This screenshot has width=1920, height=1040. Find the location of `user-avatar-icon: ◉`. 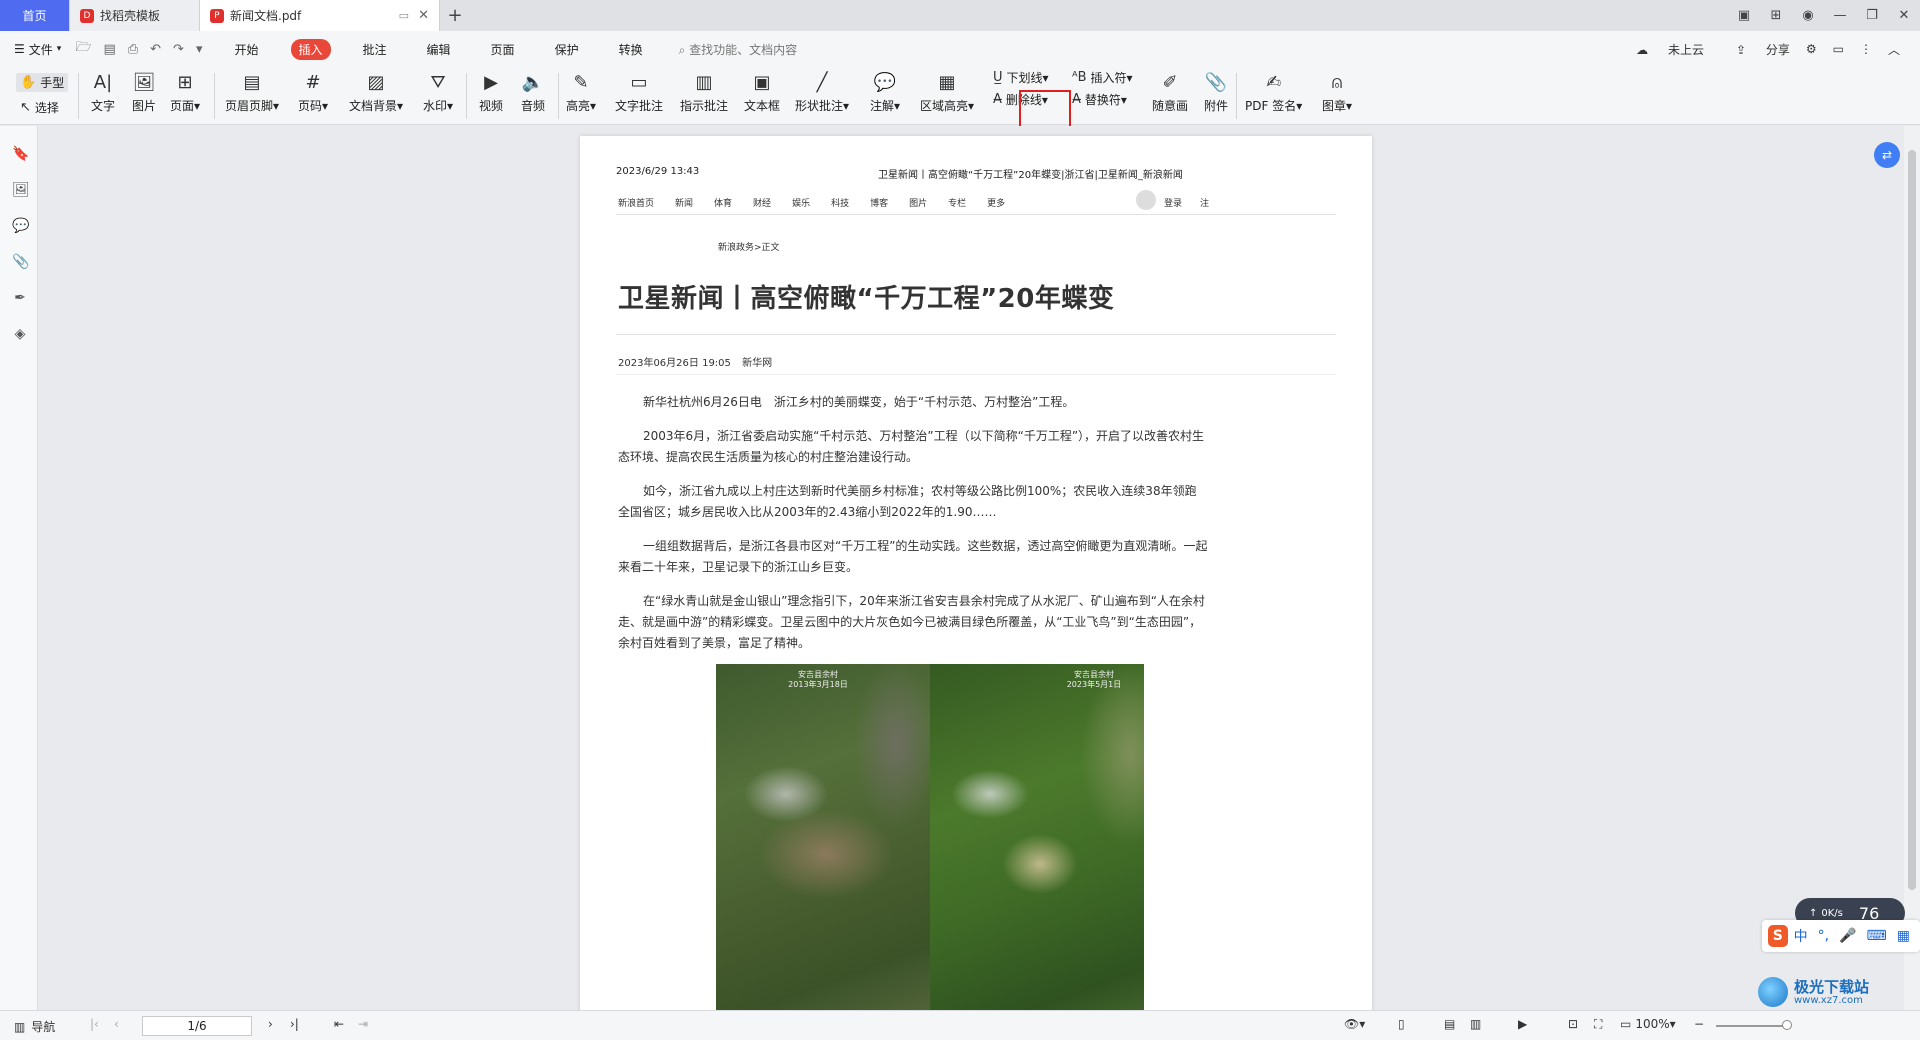

user-avatar-icon: ◉ is located at coordinates (1808, 15).